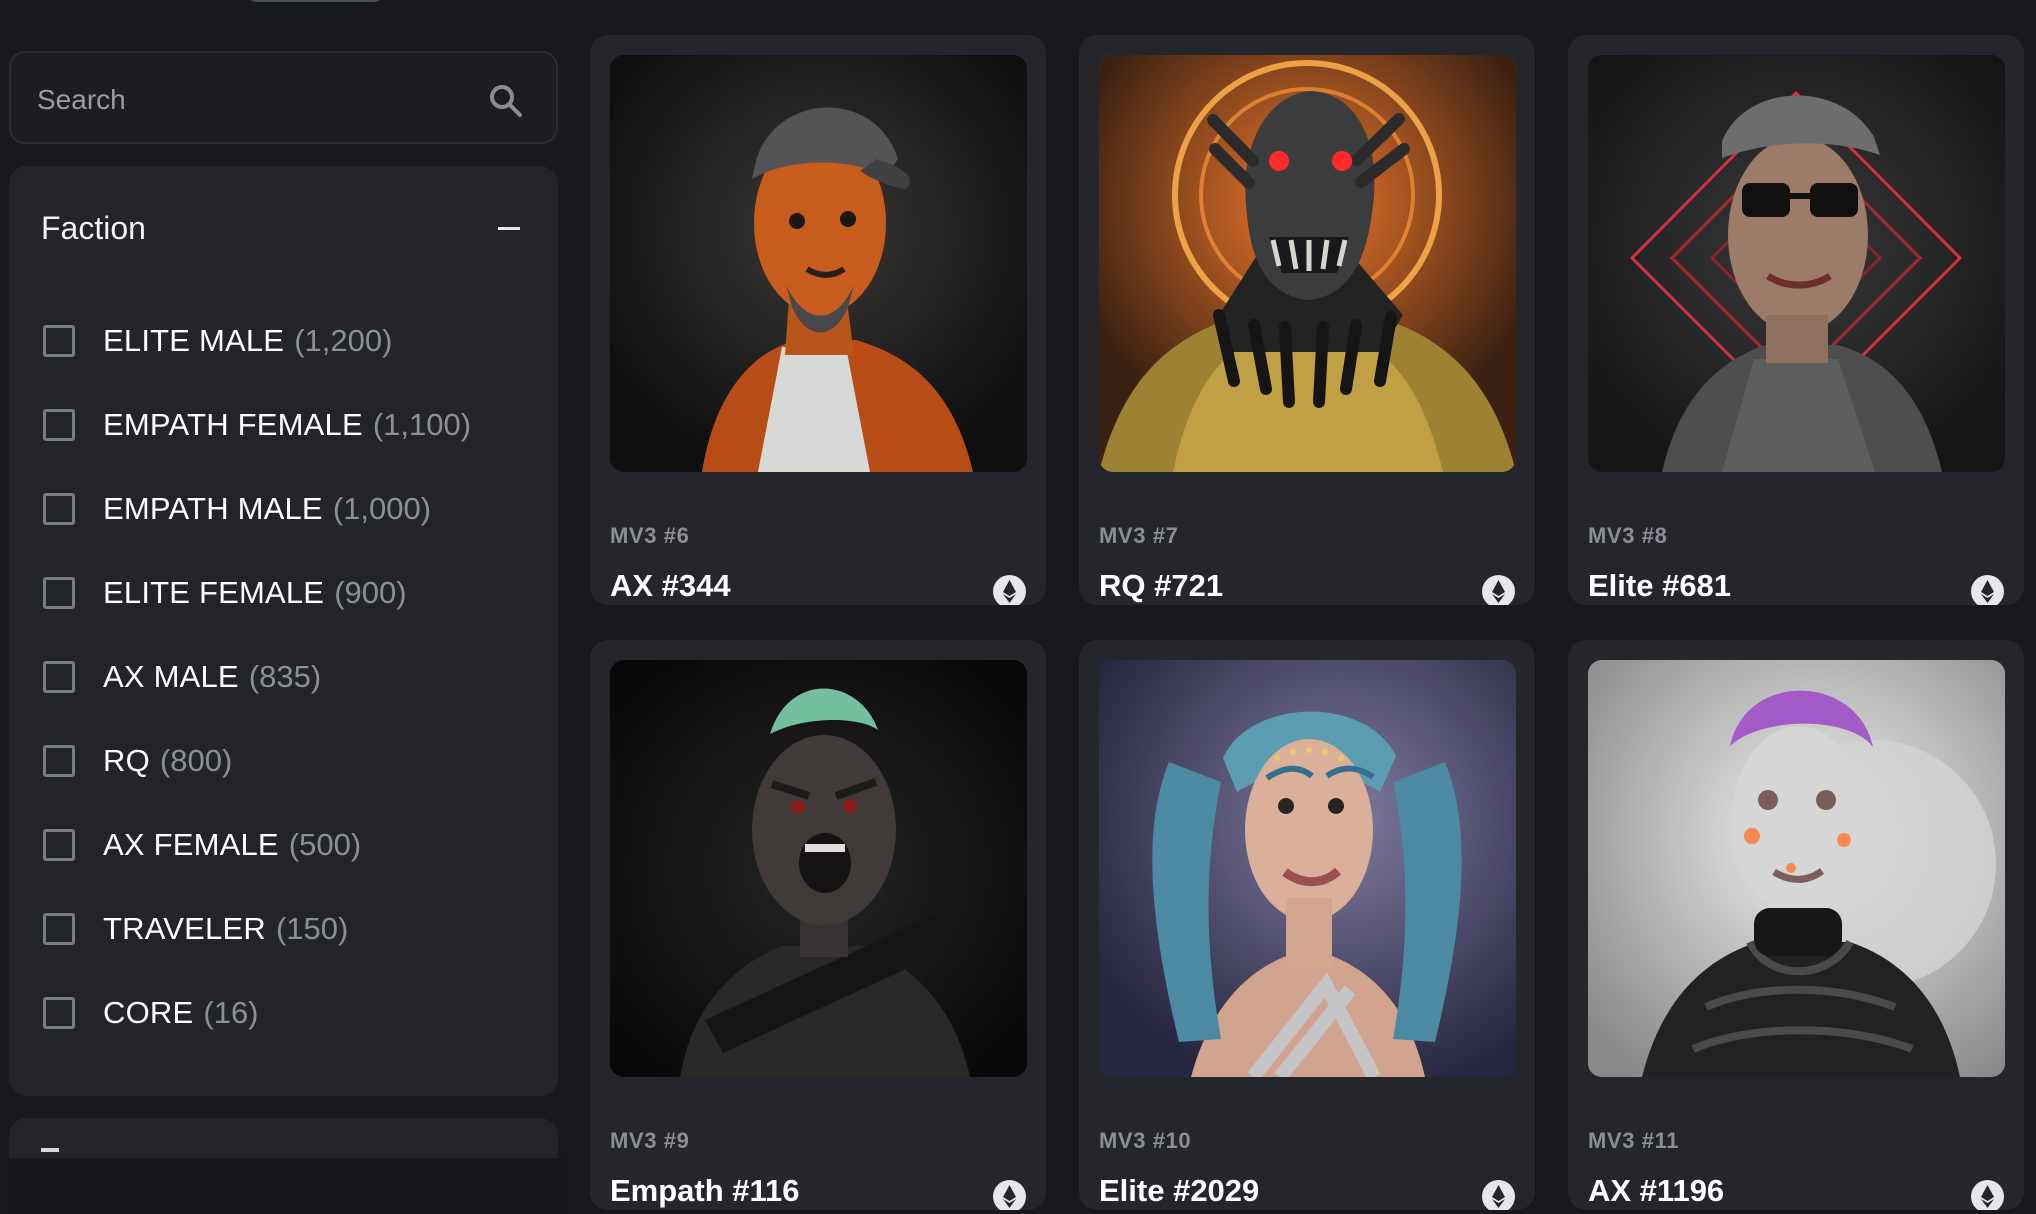  Describe the element at coordinates (1139, 535) in the screenshot. I see `nft-collection-id: MV3 #7` at that location.